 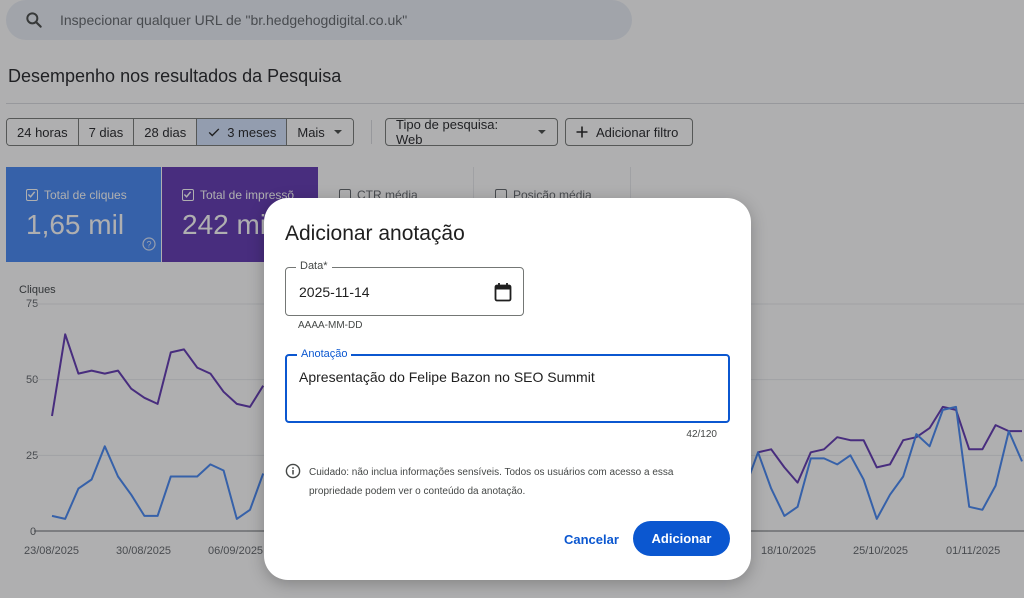 What do you see at coordinates (330, 325) in the screenshot?
I see `date-format-hint: AAAA-MM-DD` at bounding box center [330, 325].